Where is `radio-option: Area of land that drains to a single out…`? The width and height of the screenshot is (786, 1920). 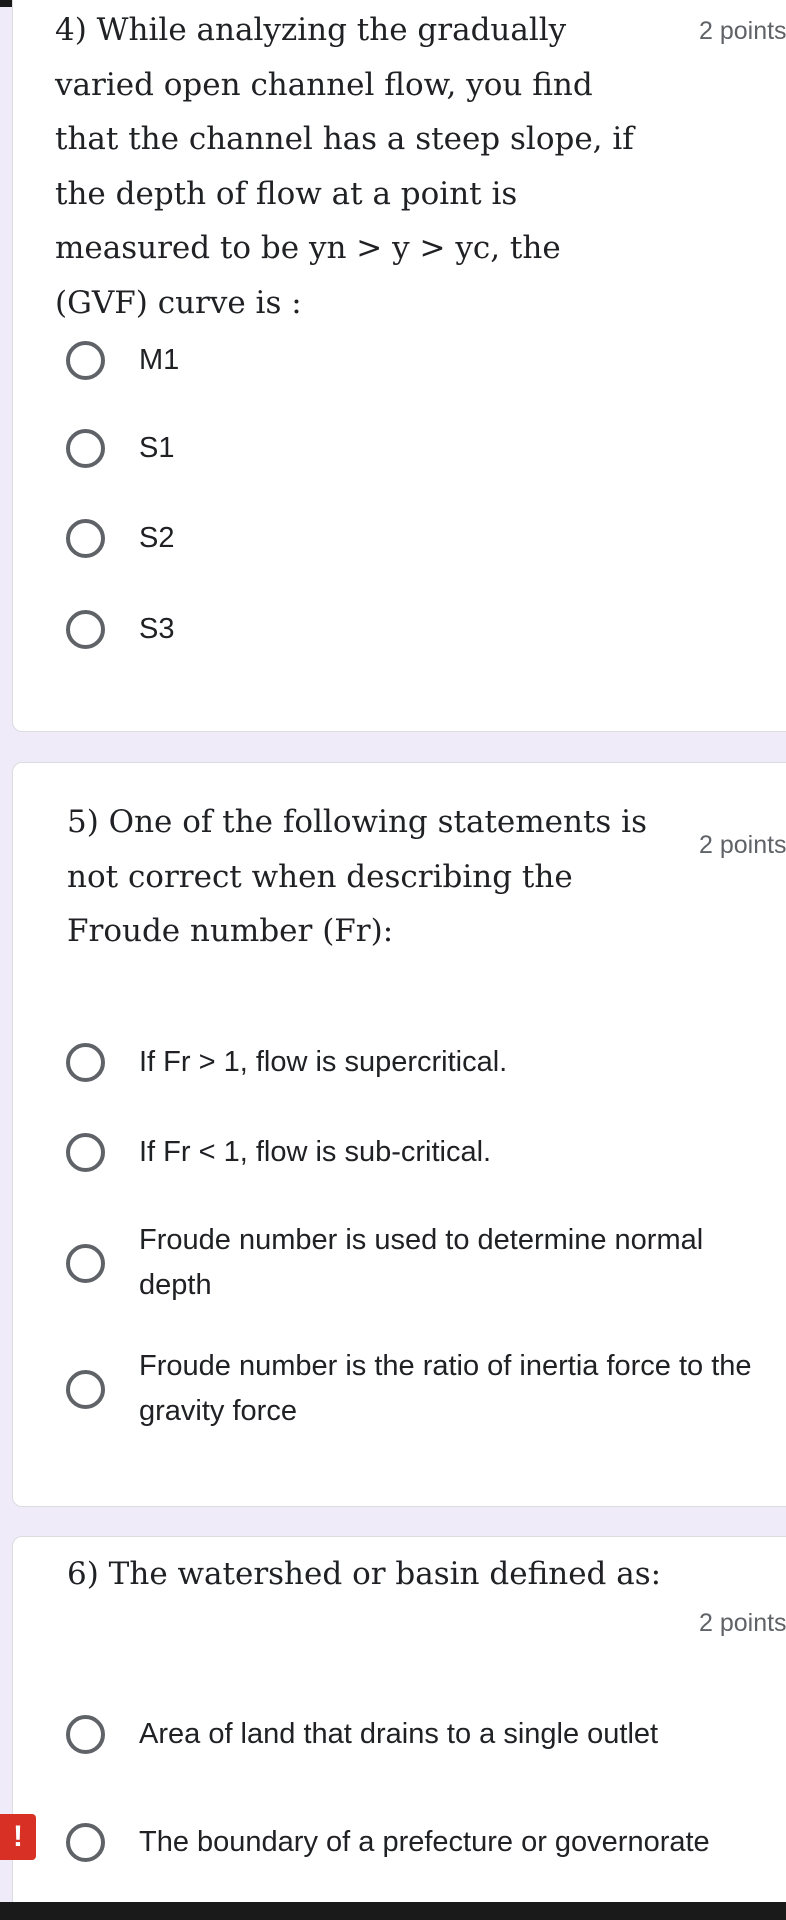
radio-option: Area of land that drains to a single out… is located at coordinates (426, 1734).